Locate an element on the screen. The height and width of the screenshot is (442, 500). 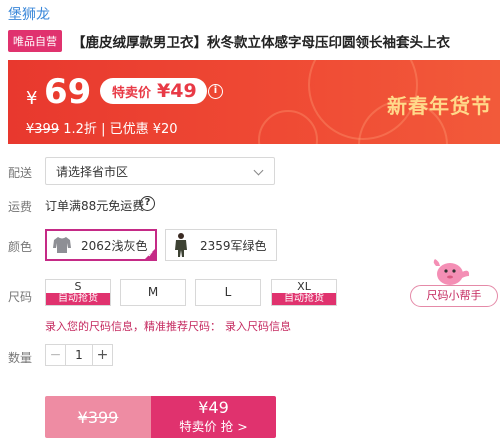
question-icon: ? is located at coordinates (147, 203).